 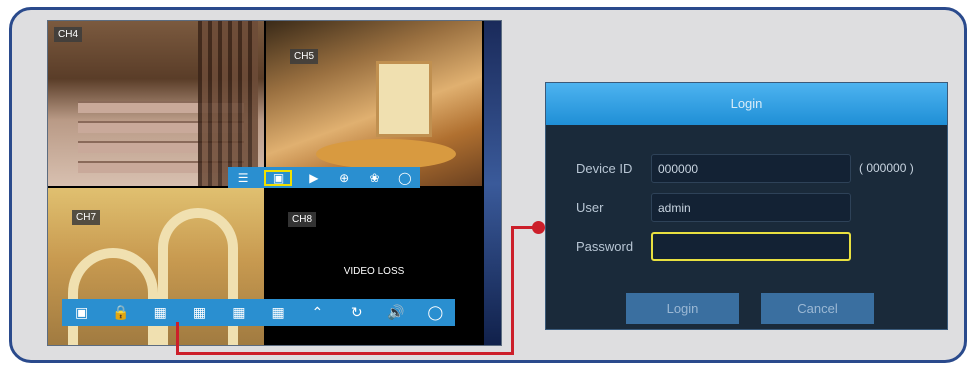 What do you see at coordinates (200, 312) in the screenshot?
I see `layout-6-icon: ▦` at bounding box center [200, 312].